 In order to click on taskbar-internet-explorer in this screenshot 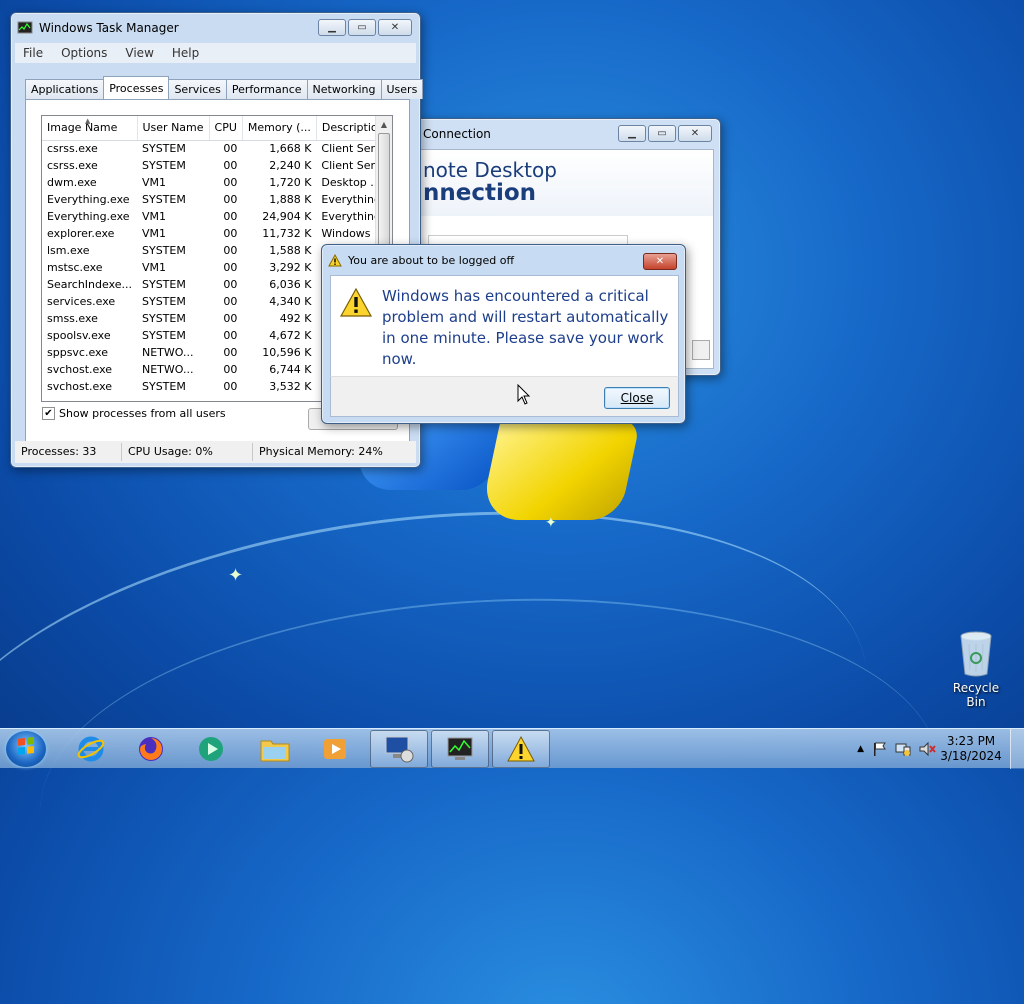, I will do `click(91, 749)`.